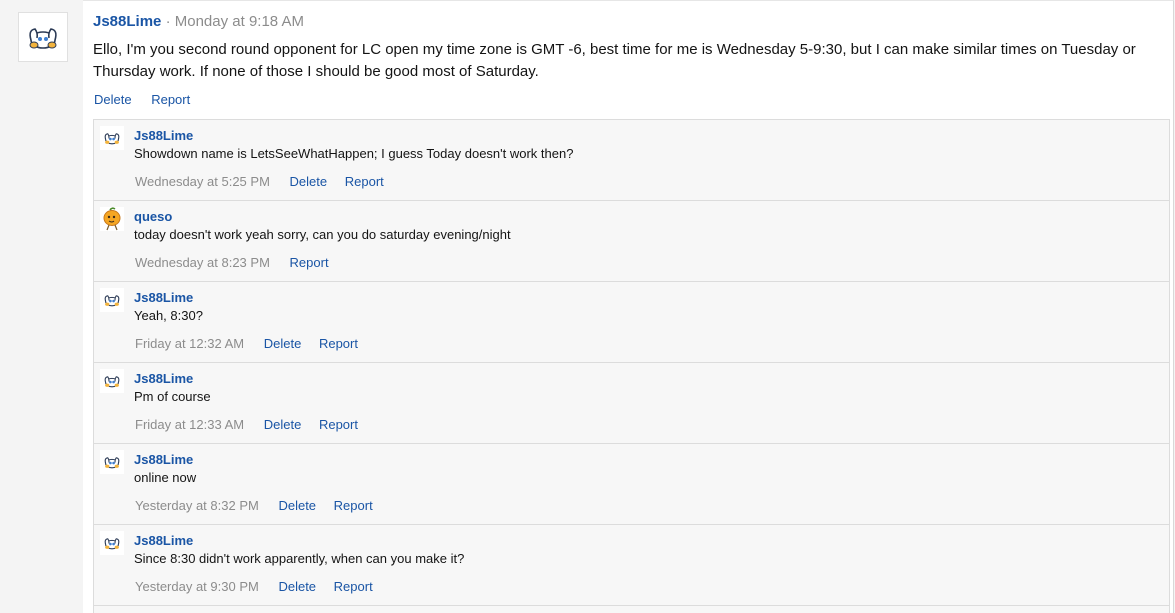 This screenshot has width=1175, height=613. Describe the element at coordinates (170, 99) in the screenshot. I see `post-report-link: Report` at that location.